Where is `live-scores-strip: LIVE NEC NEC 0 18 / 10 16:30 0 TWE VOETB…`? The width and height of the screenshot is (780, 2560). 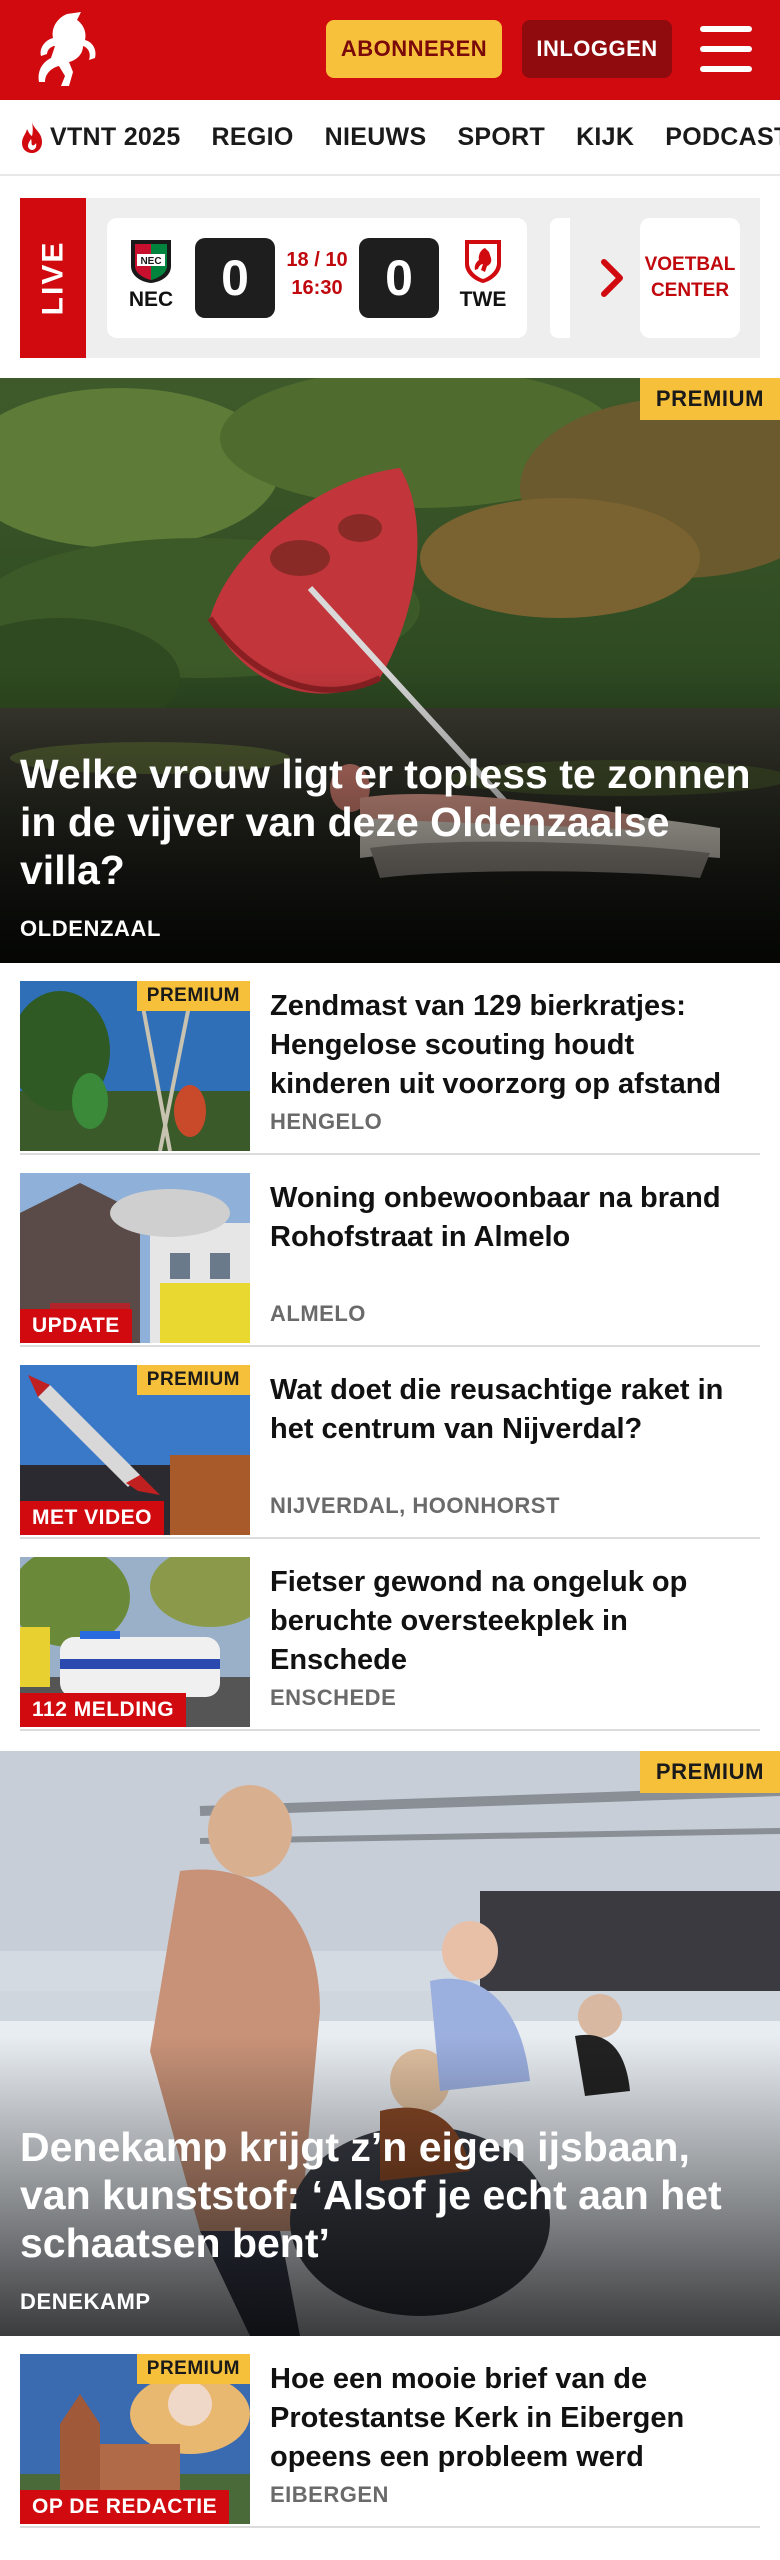 live-scores-strip: LIVE NEC NEC 0 18 / 10 16:30 0 TWE VOETB… is located at coordinates (390, 278).